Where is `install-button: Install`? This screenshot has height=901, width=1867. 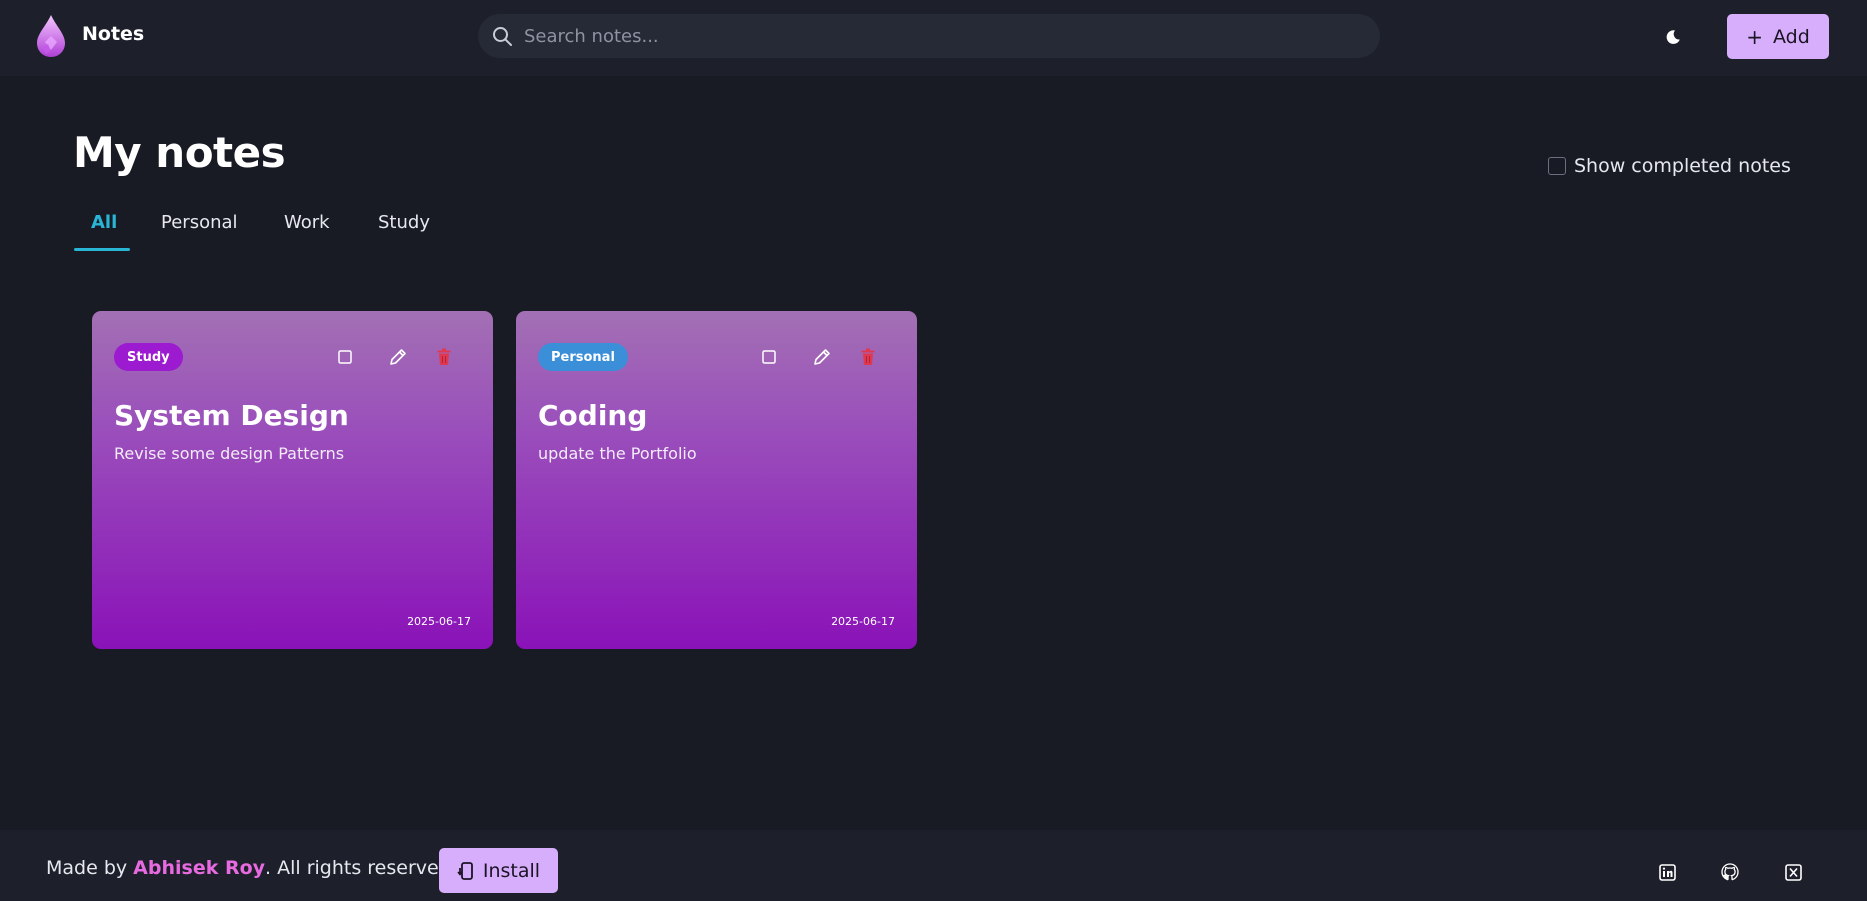 install-button: Install is located at coordinates (498, 870).